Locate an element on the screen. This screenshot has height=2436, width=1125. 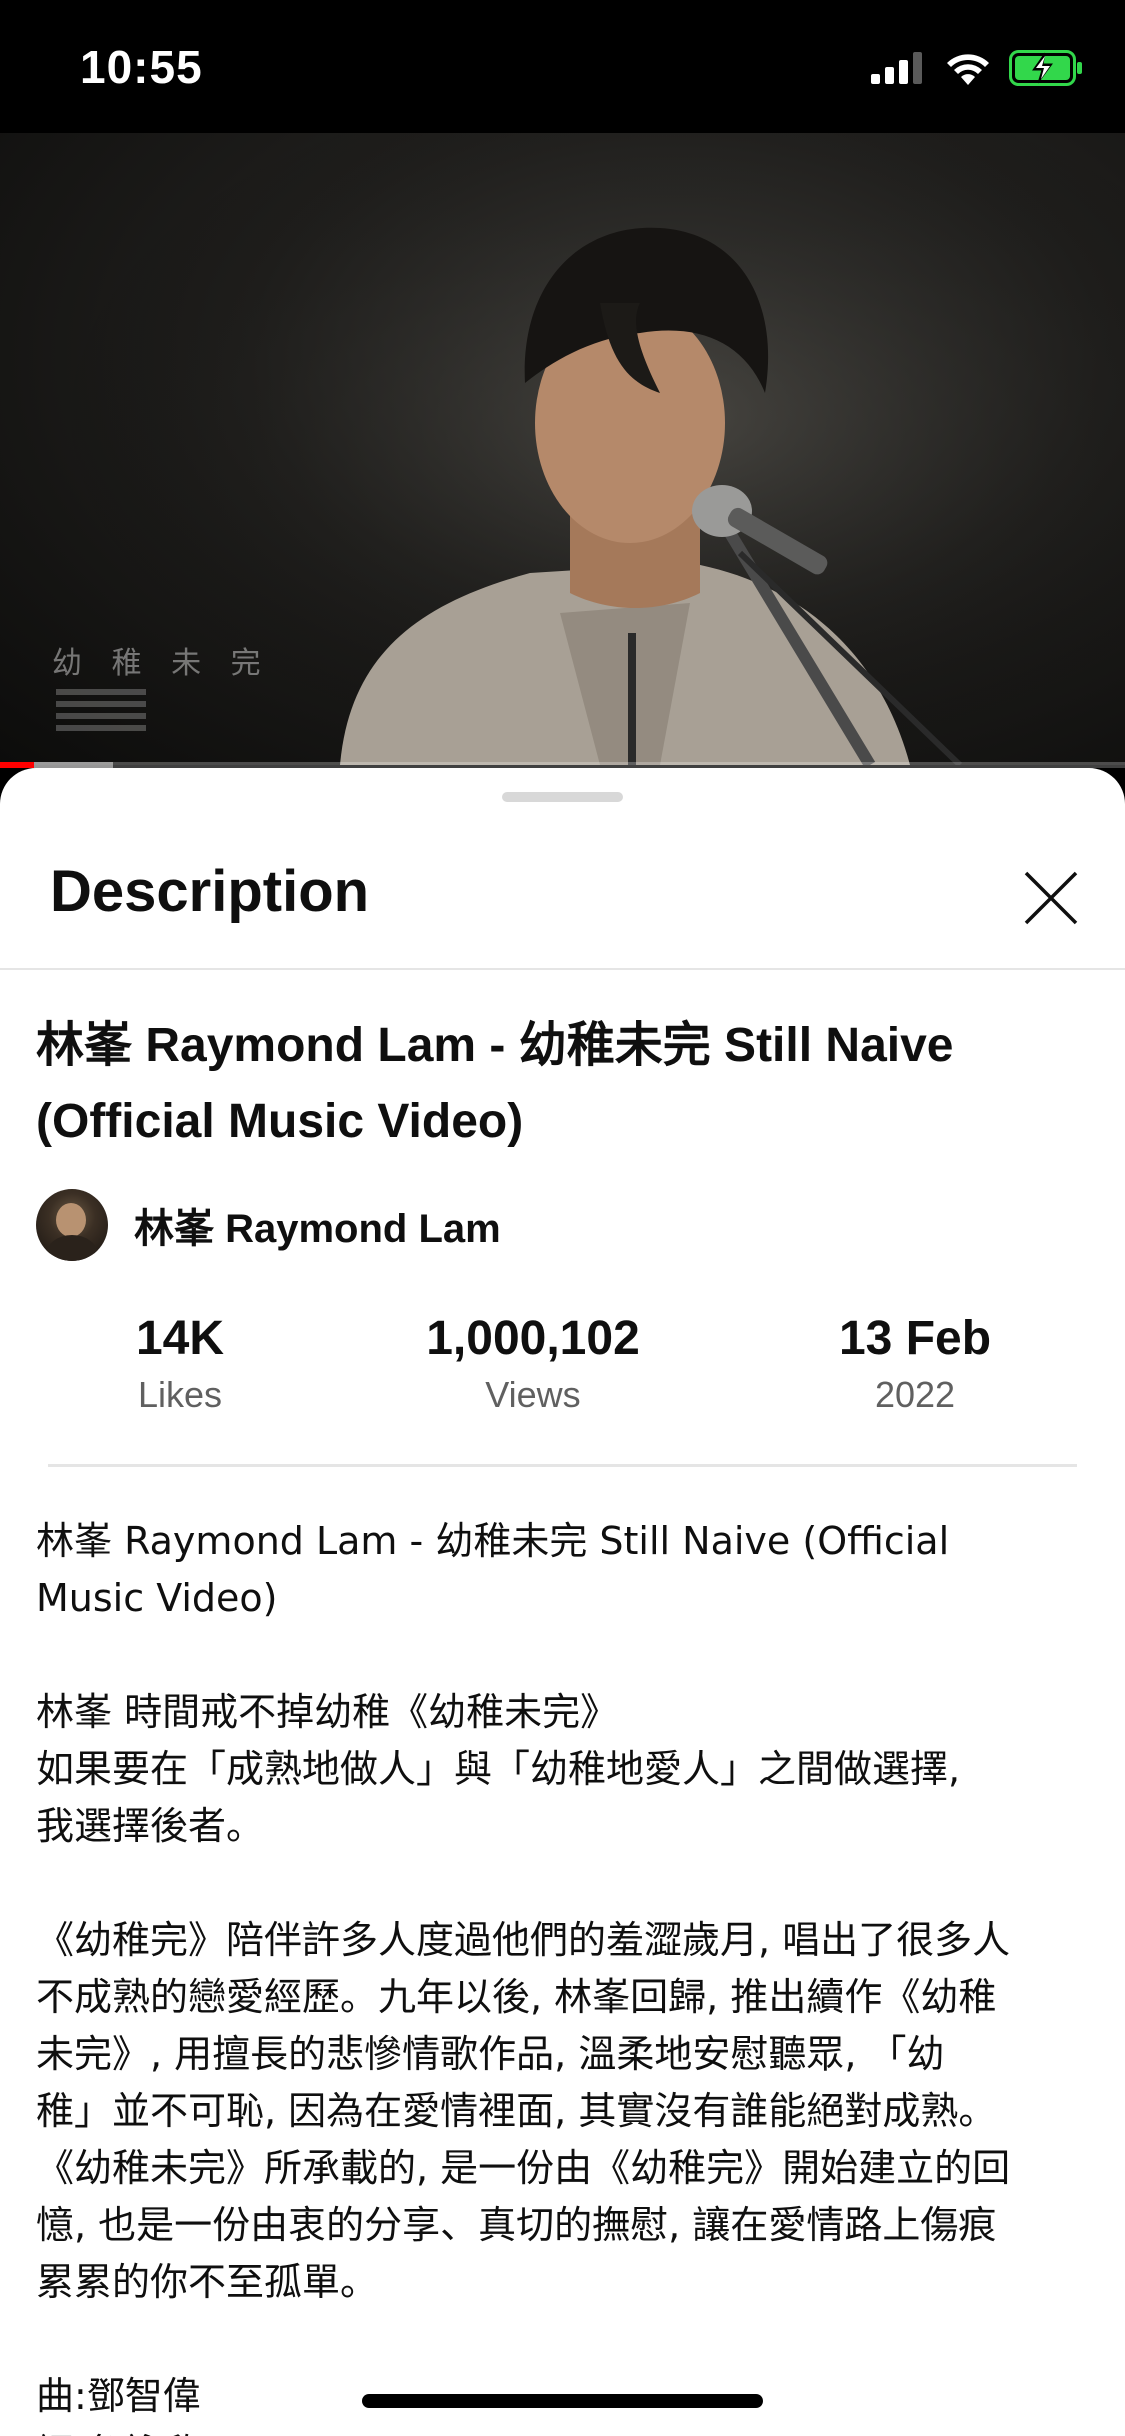
date-stat: 13 Feb 2022 is located at coordinates (915, 1364).